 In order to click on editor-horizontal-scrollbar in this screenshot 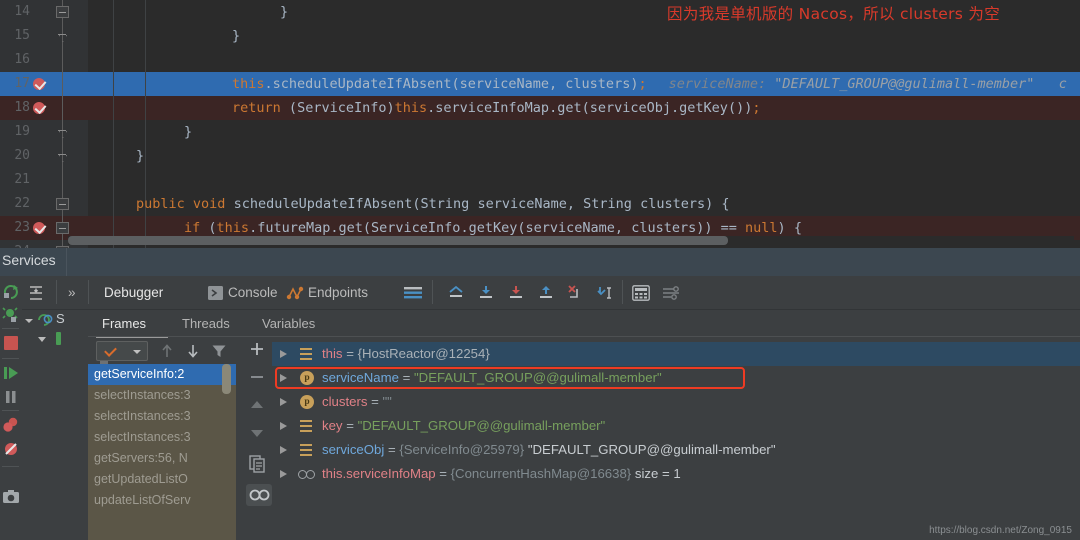, I will do `click(571, 240)`.